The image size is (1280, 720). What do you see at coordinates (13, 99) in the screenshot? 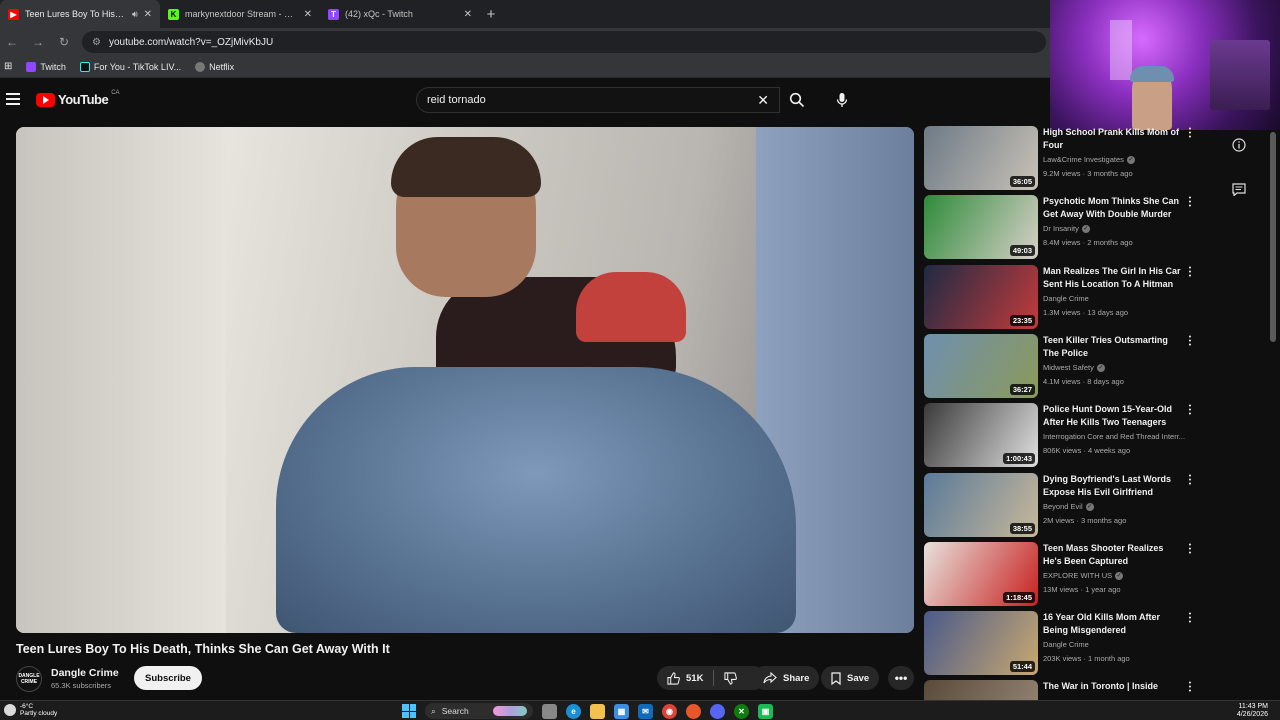
I see `menu-icon` at bounding box center [13, 99].